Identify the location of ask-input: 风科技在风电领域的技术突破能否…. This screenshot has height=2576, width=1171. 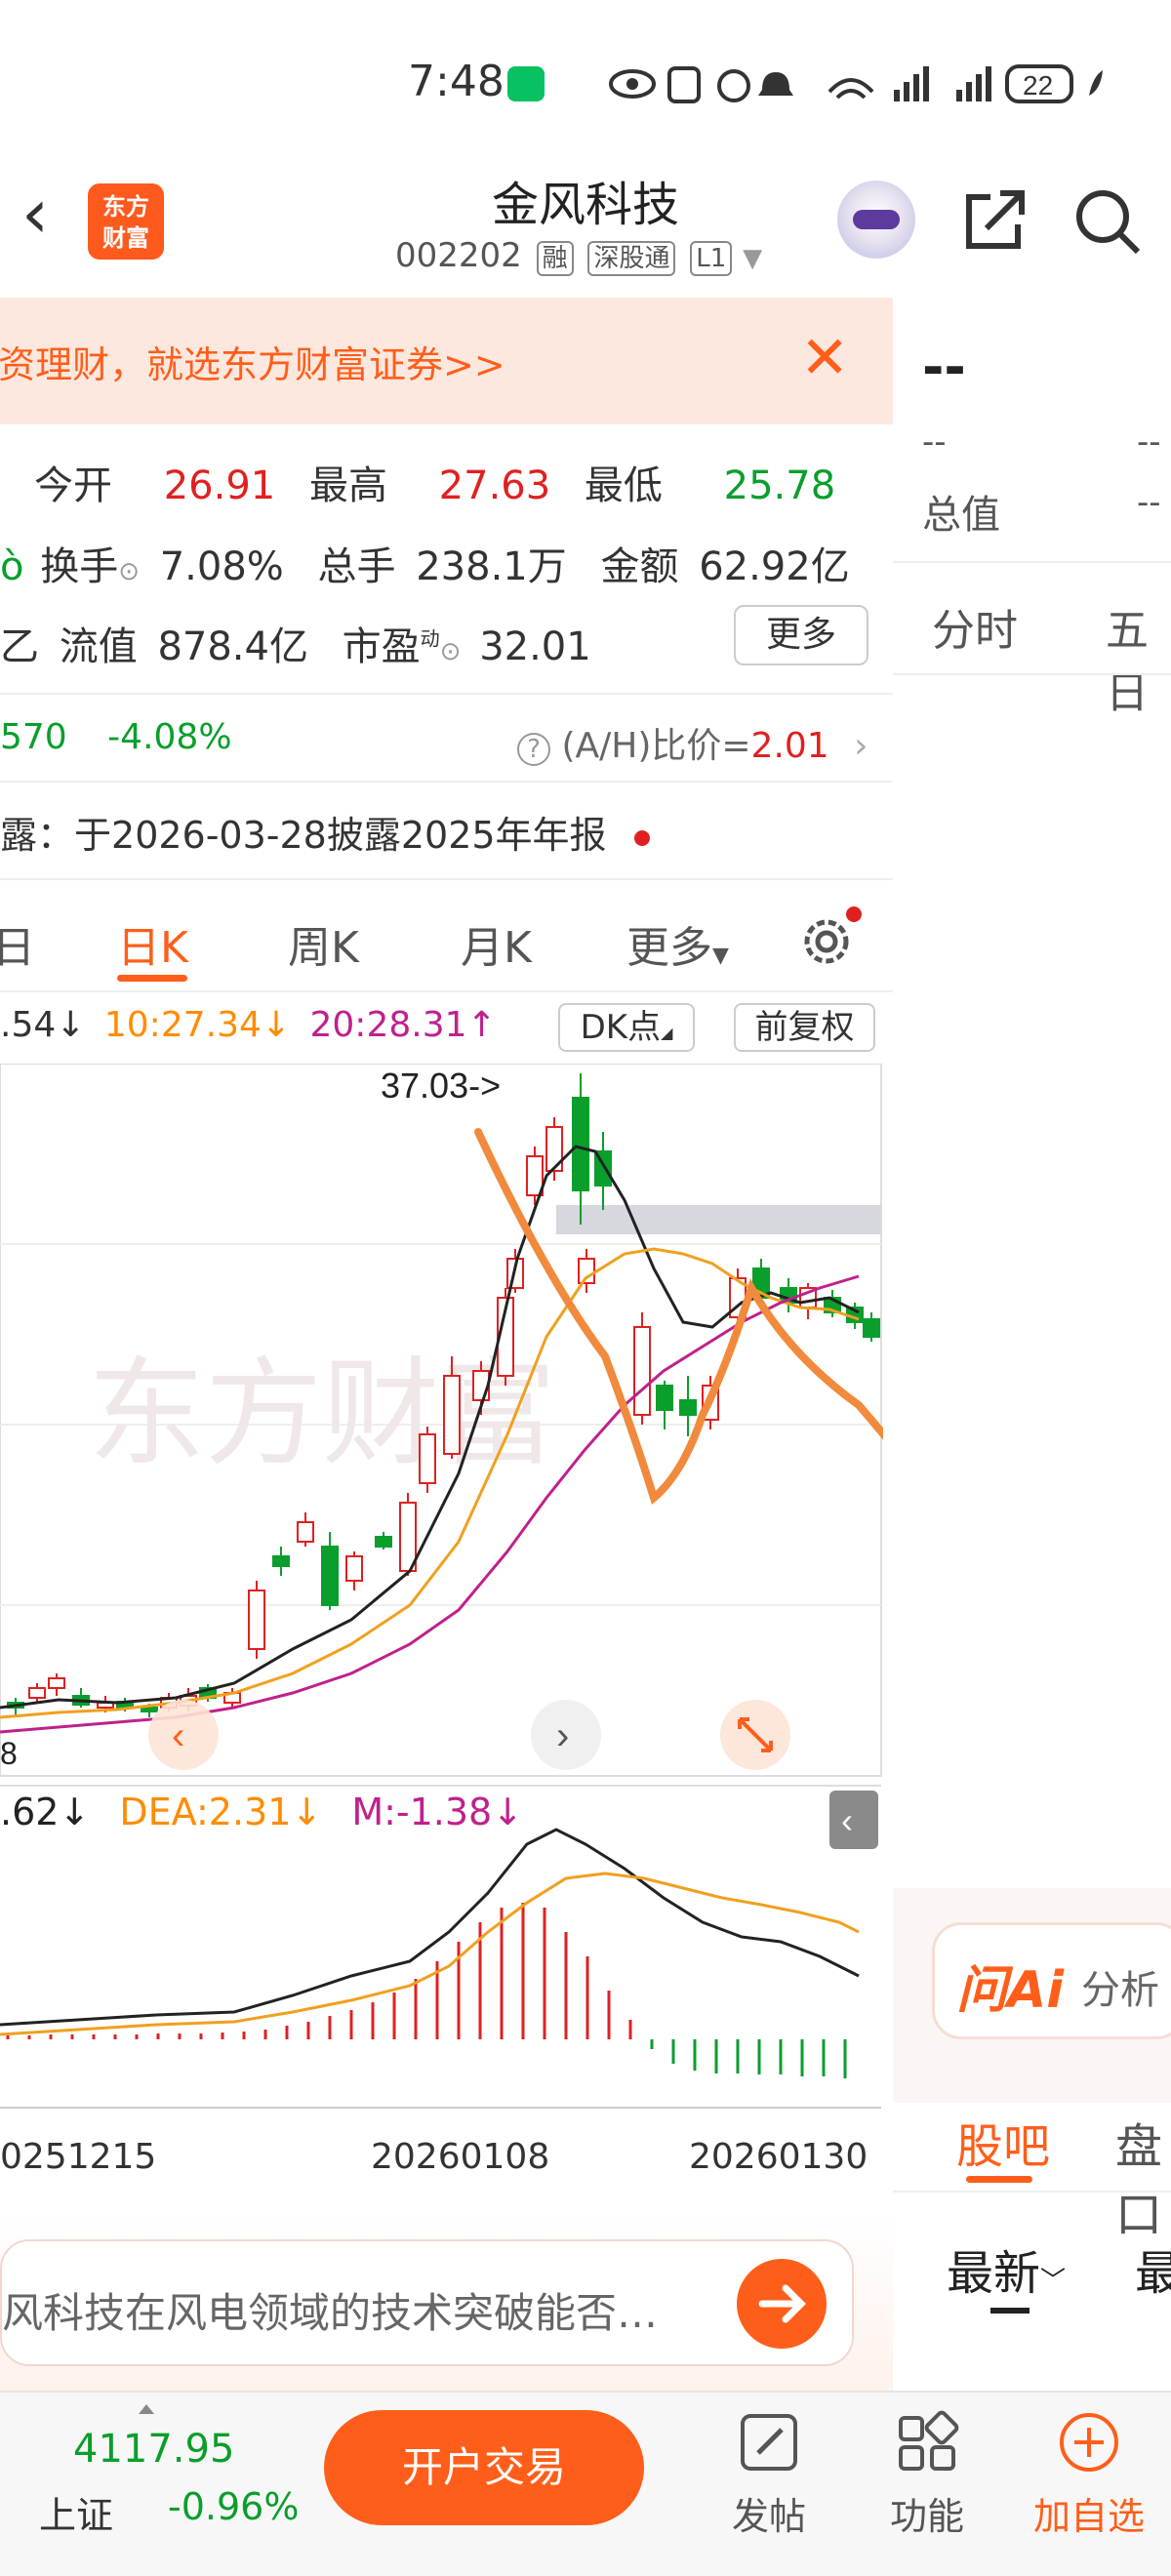
(427, 2302).